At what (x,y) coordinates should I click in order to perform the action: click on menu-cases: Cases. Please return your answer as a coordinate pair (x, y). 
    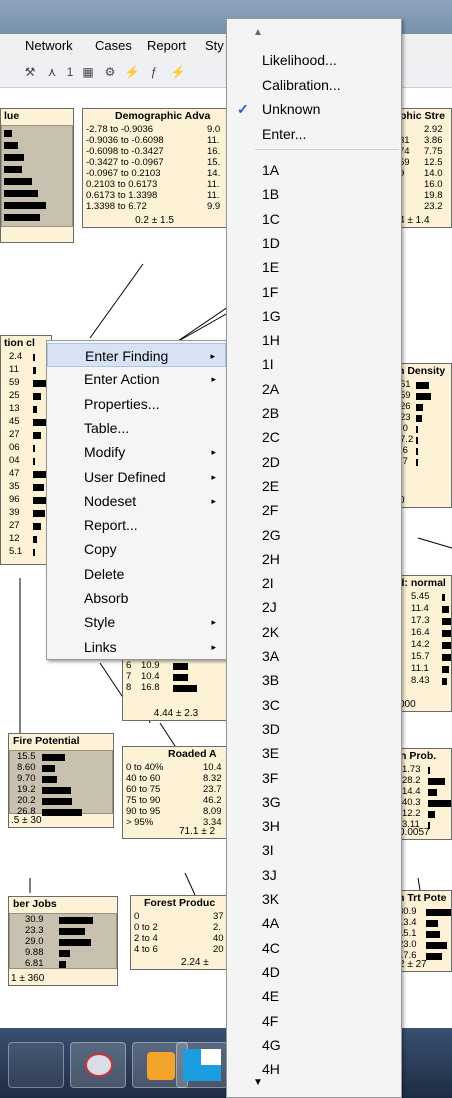
    Looking at the image, I should click on (113, 45).